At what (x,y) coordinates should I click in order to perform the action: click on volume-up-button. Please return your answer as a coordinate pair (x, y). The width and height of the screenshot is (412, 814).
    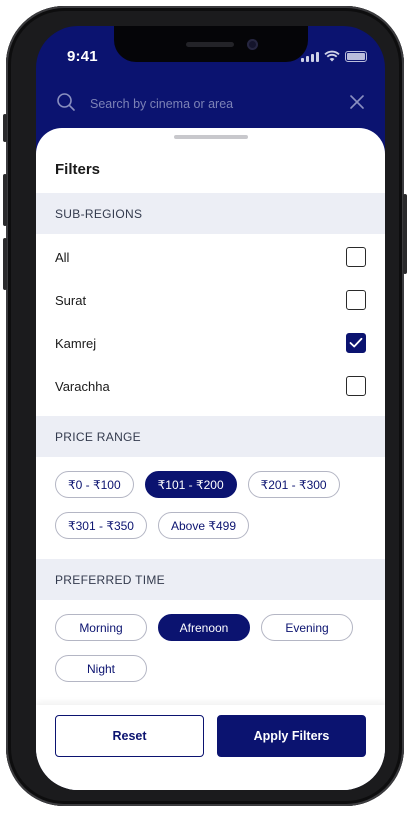
    Looking at the image, I should click on (5, 200).